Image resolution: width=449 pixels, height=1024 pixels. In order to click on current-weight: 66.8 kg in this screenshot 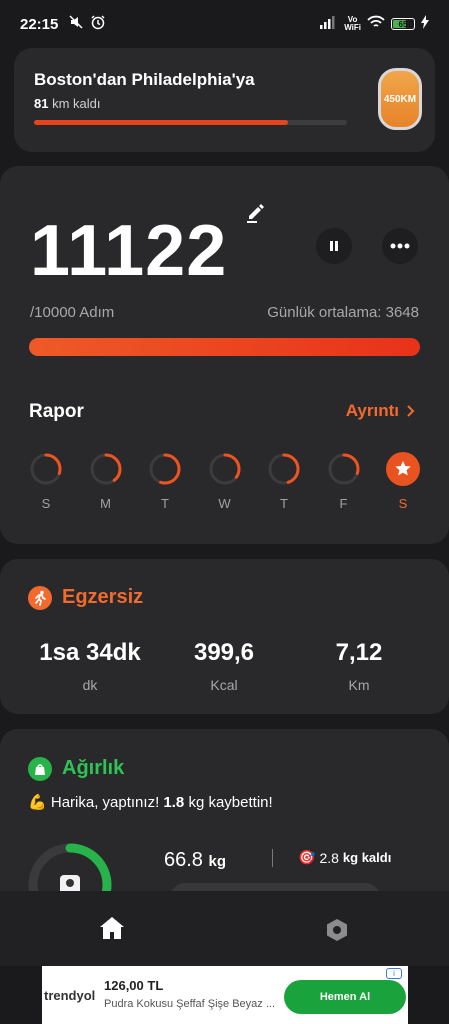, I will do `click(195, 860)`.